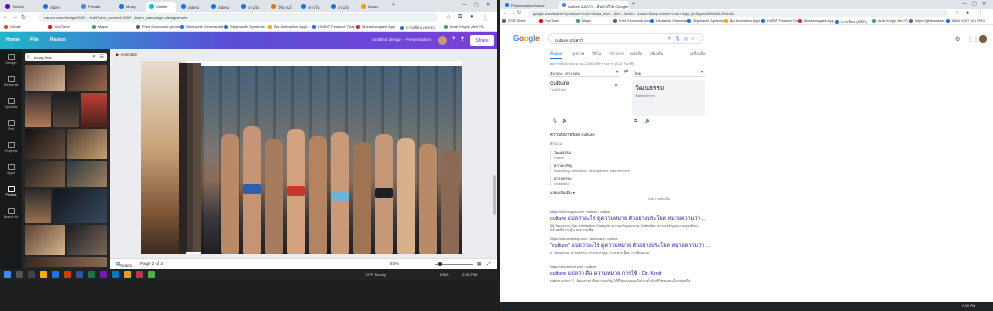 The image size is (993, 311). What do you see at coordinates (312, 7) in the screenshot?
I see `tab: ข่าวใจ` at bounding box center [312, 7].